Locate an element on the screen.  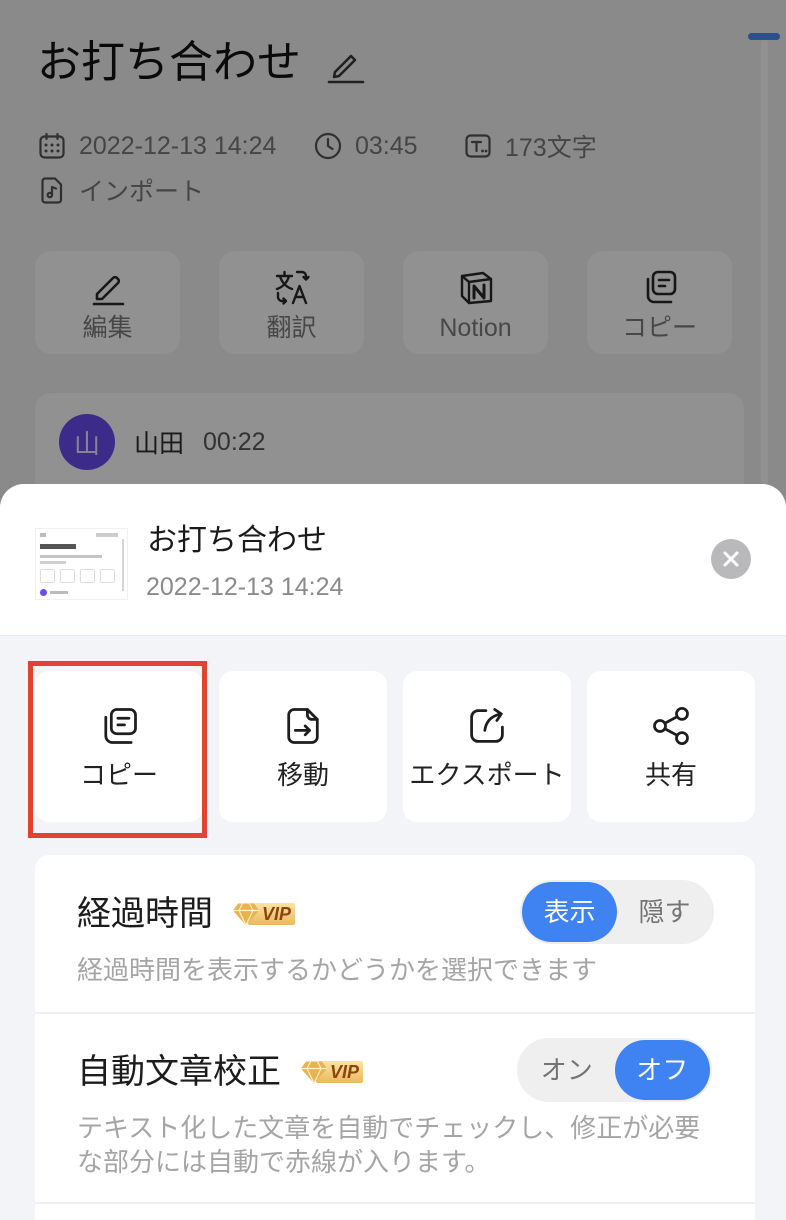
auto-proofread-toggle: オン オフ is located at coordinates (614, 1070).